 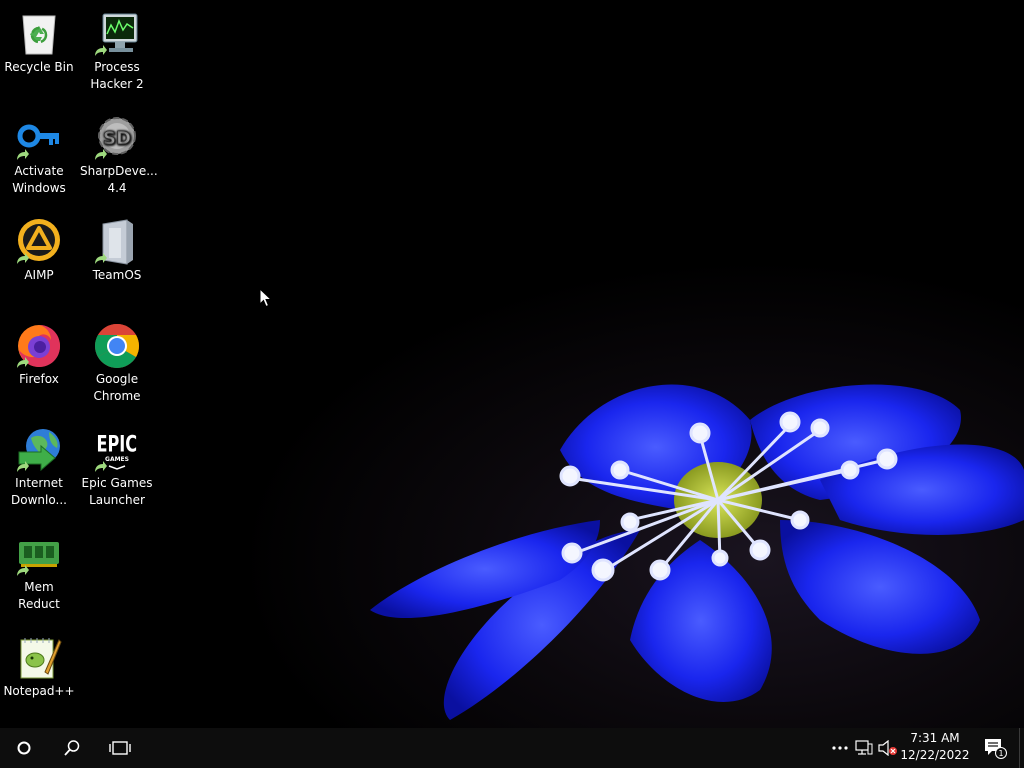 I want to click on network-tray-button, so click(x=864, y=748).